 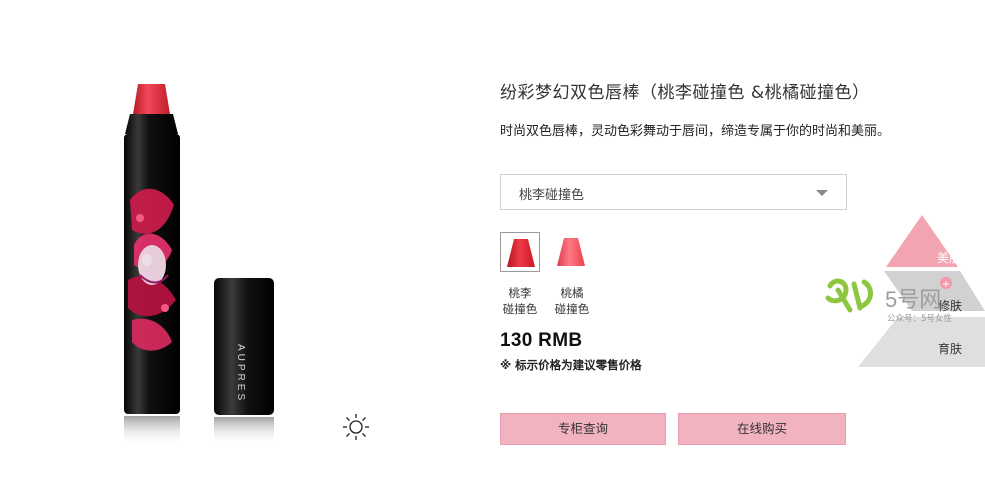 What do you see at coordinates (520, 301) in the screenshot?
I see `swatch-label-peach-plum: 桃李 碰撞色` at bounding box center [520, 301].